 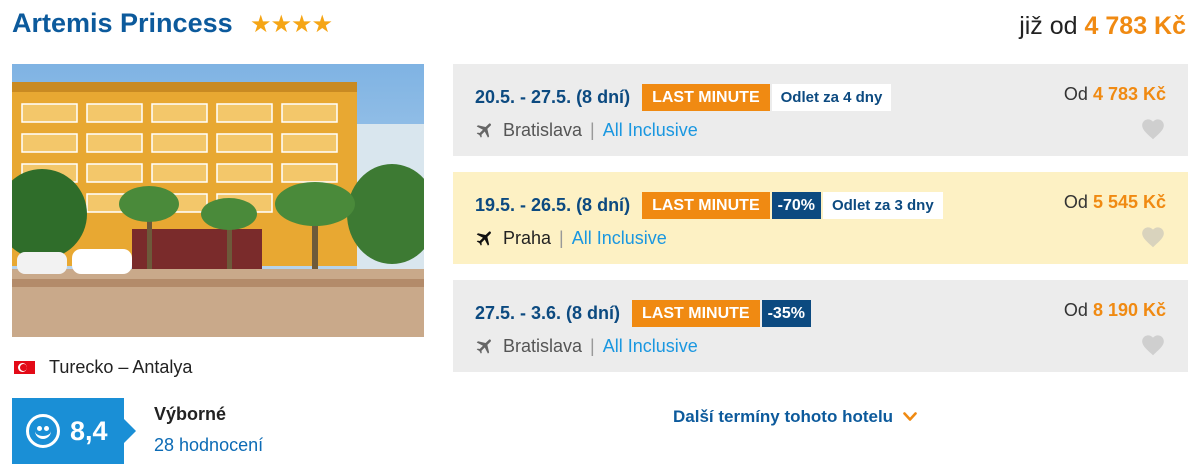 What do you see at coordinates (553, 205) in the screenshot?
I see `offer-dates: 19.5. - 26.5. (8 dní)` at bounding box center [553, 205].